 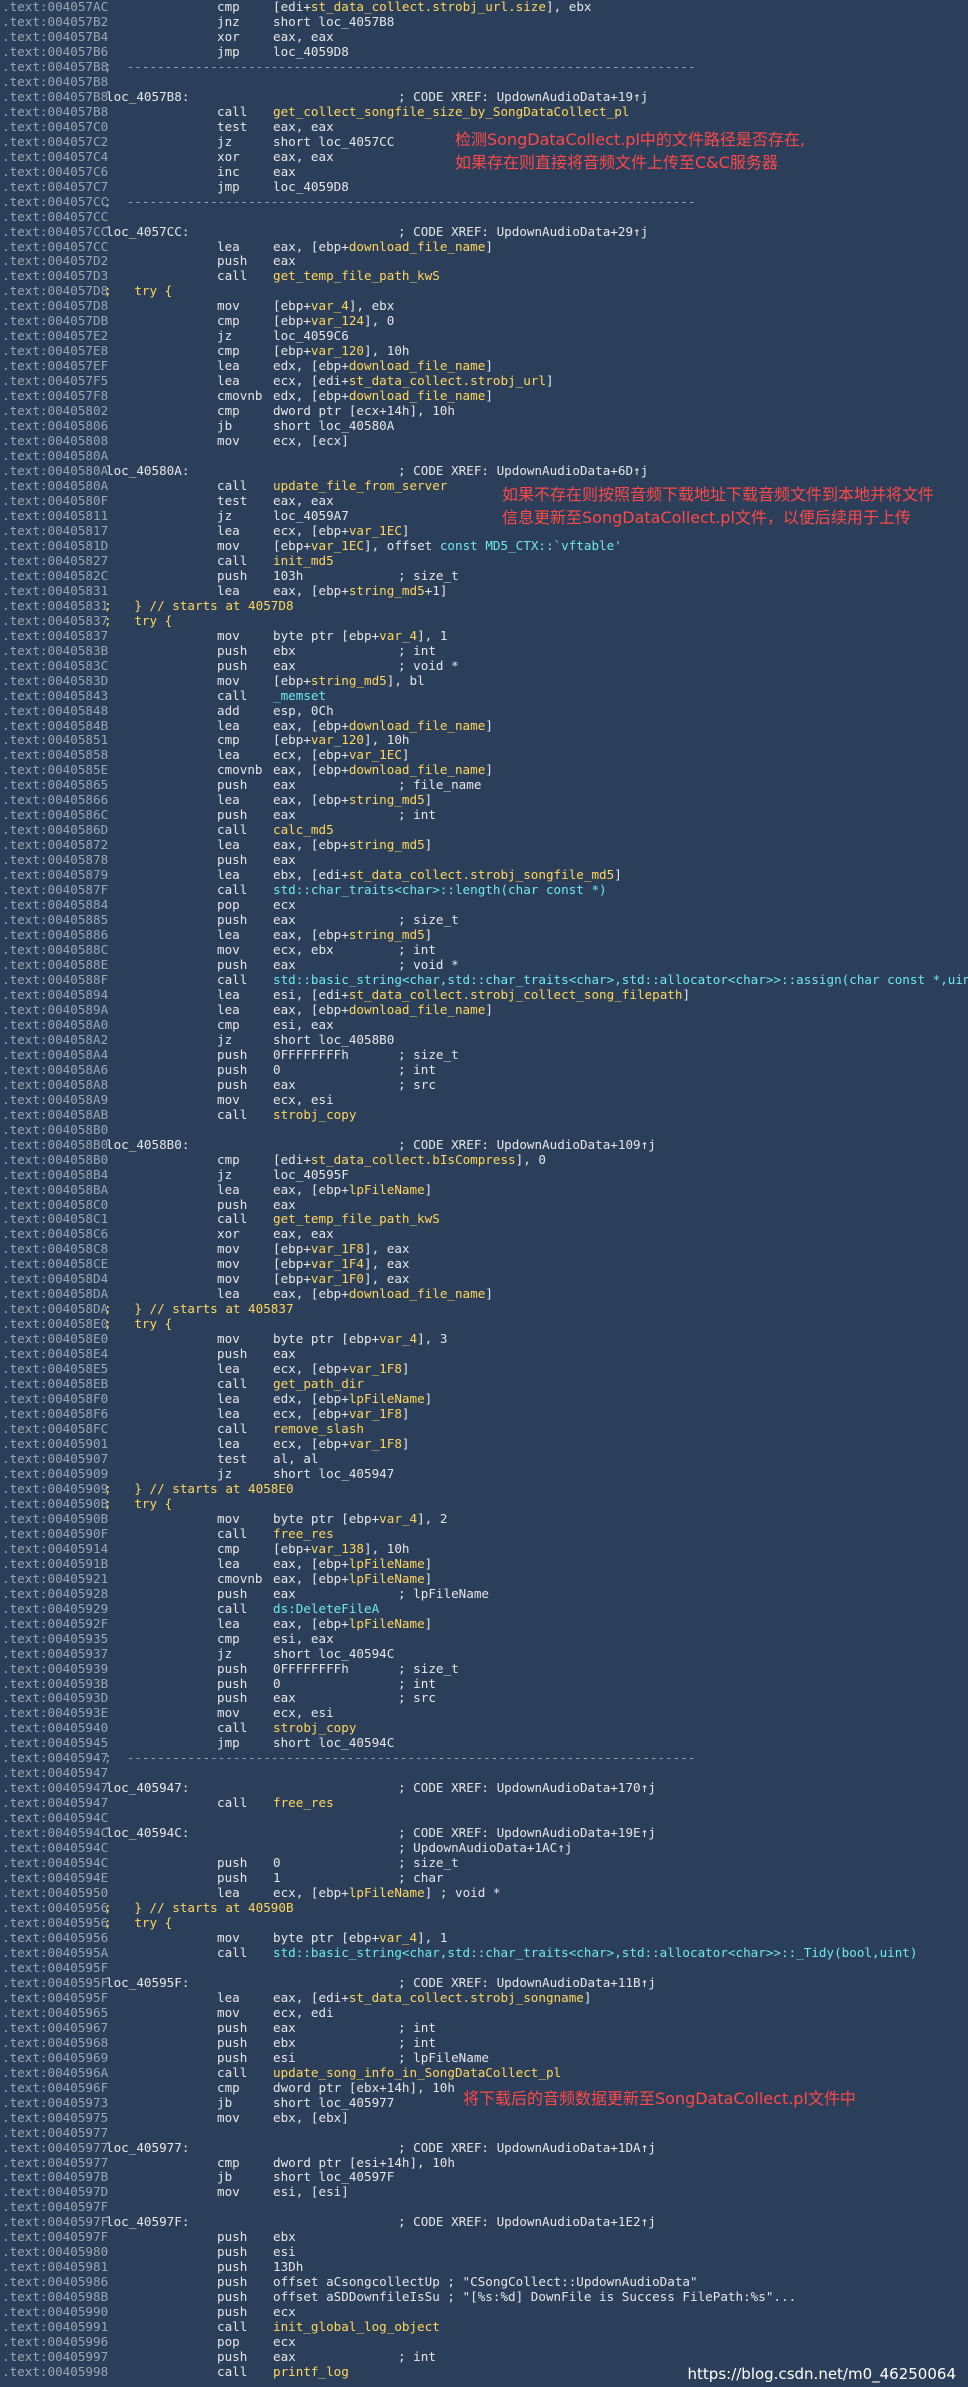 What do you see at coordinates (364, 2163) in the screenshot?
I see `operands: dword ptr [esi+14h], 10h` at bounding box center [364, 2163].